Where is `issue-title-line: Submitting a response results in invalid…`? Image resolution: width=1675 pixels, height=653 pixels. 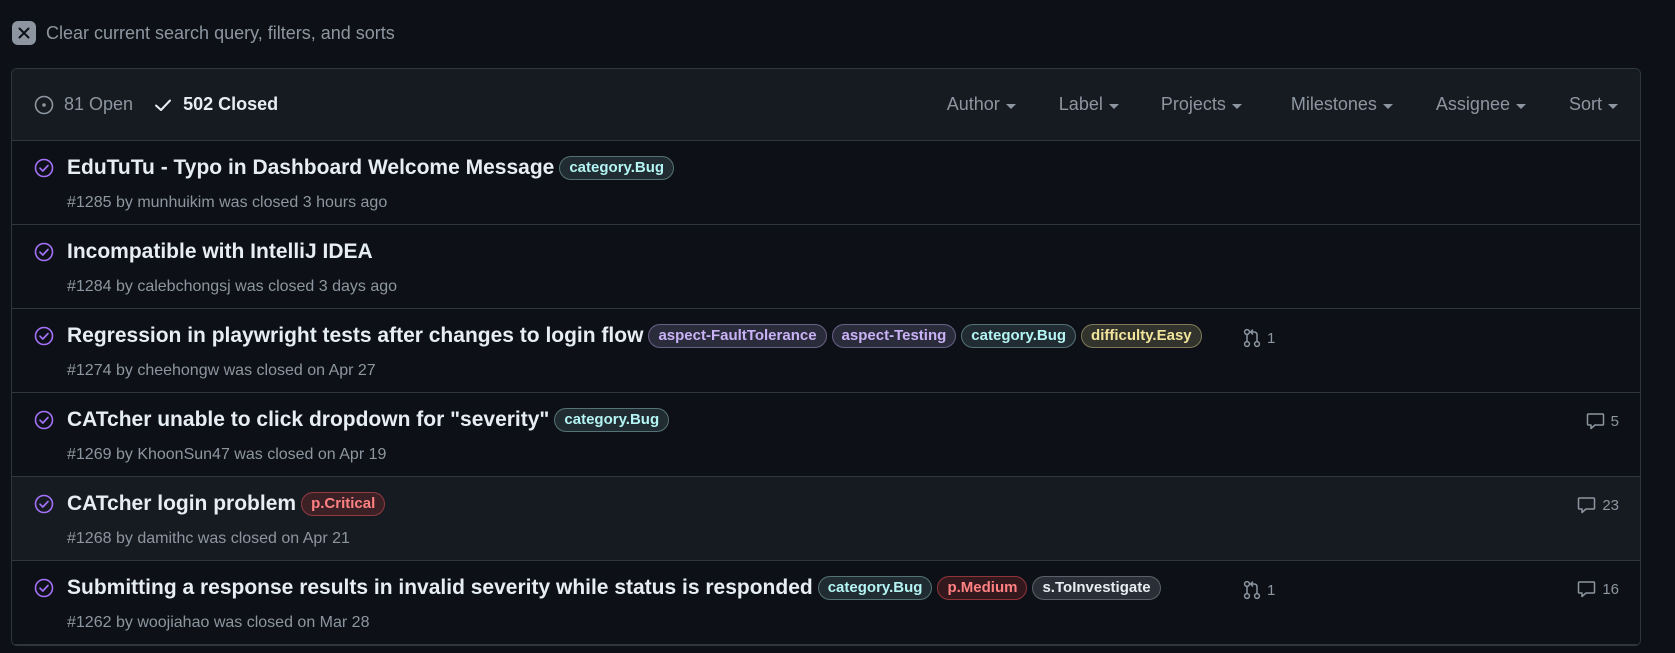 issue-title-line: Submitting a response results in invalid… is located at coordinates (616, 588).